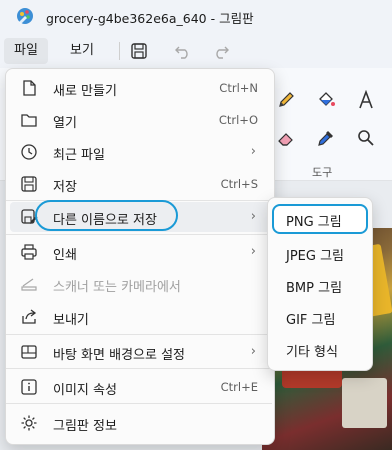 The height and width of the screenshot is (450, 392). I want to click on eraser-icon, so click(286, 138).